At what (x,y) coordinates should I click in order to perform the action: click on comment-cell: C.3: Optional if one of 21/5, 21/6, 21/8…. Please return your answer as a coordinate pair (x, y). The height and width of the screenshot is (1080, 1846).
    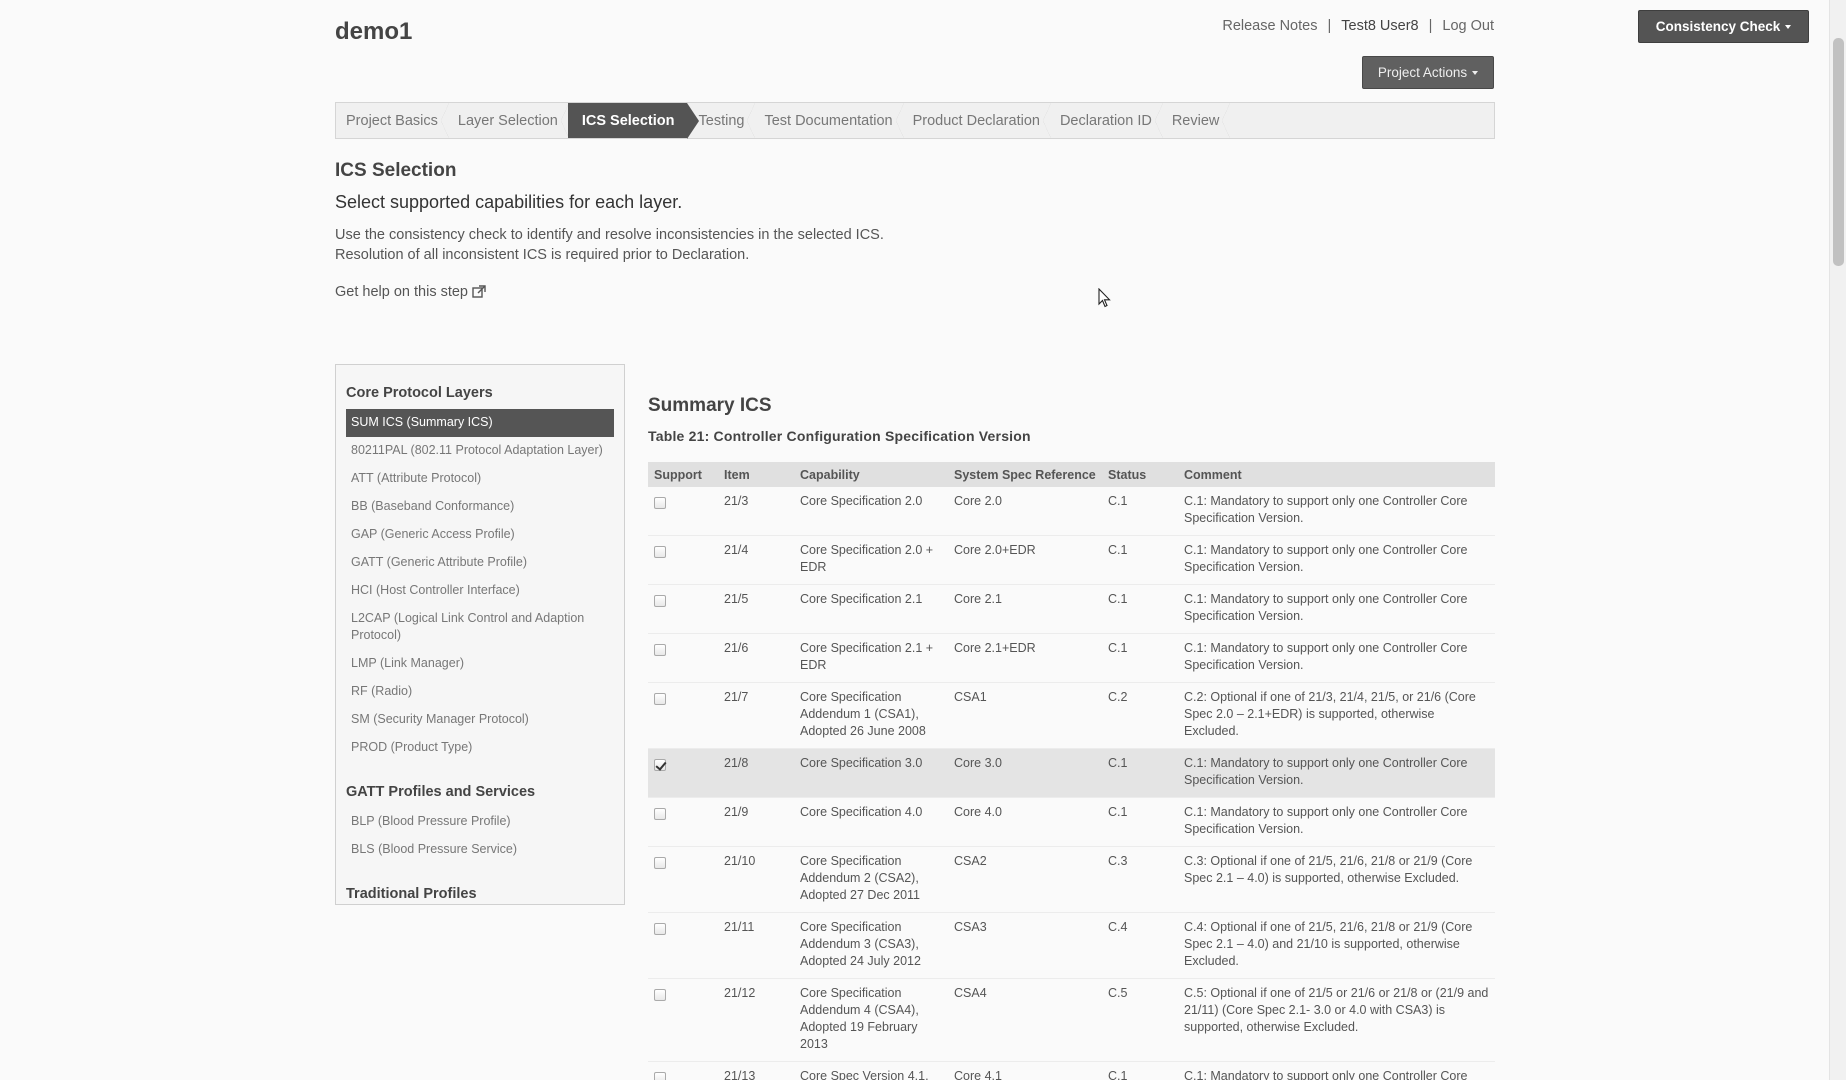
    Looking at the image, I should click on (1336, 879).